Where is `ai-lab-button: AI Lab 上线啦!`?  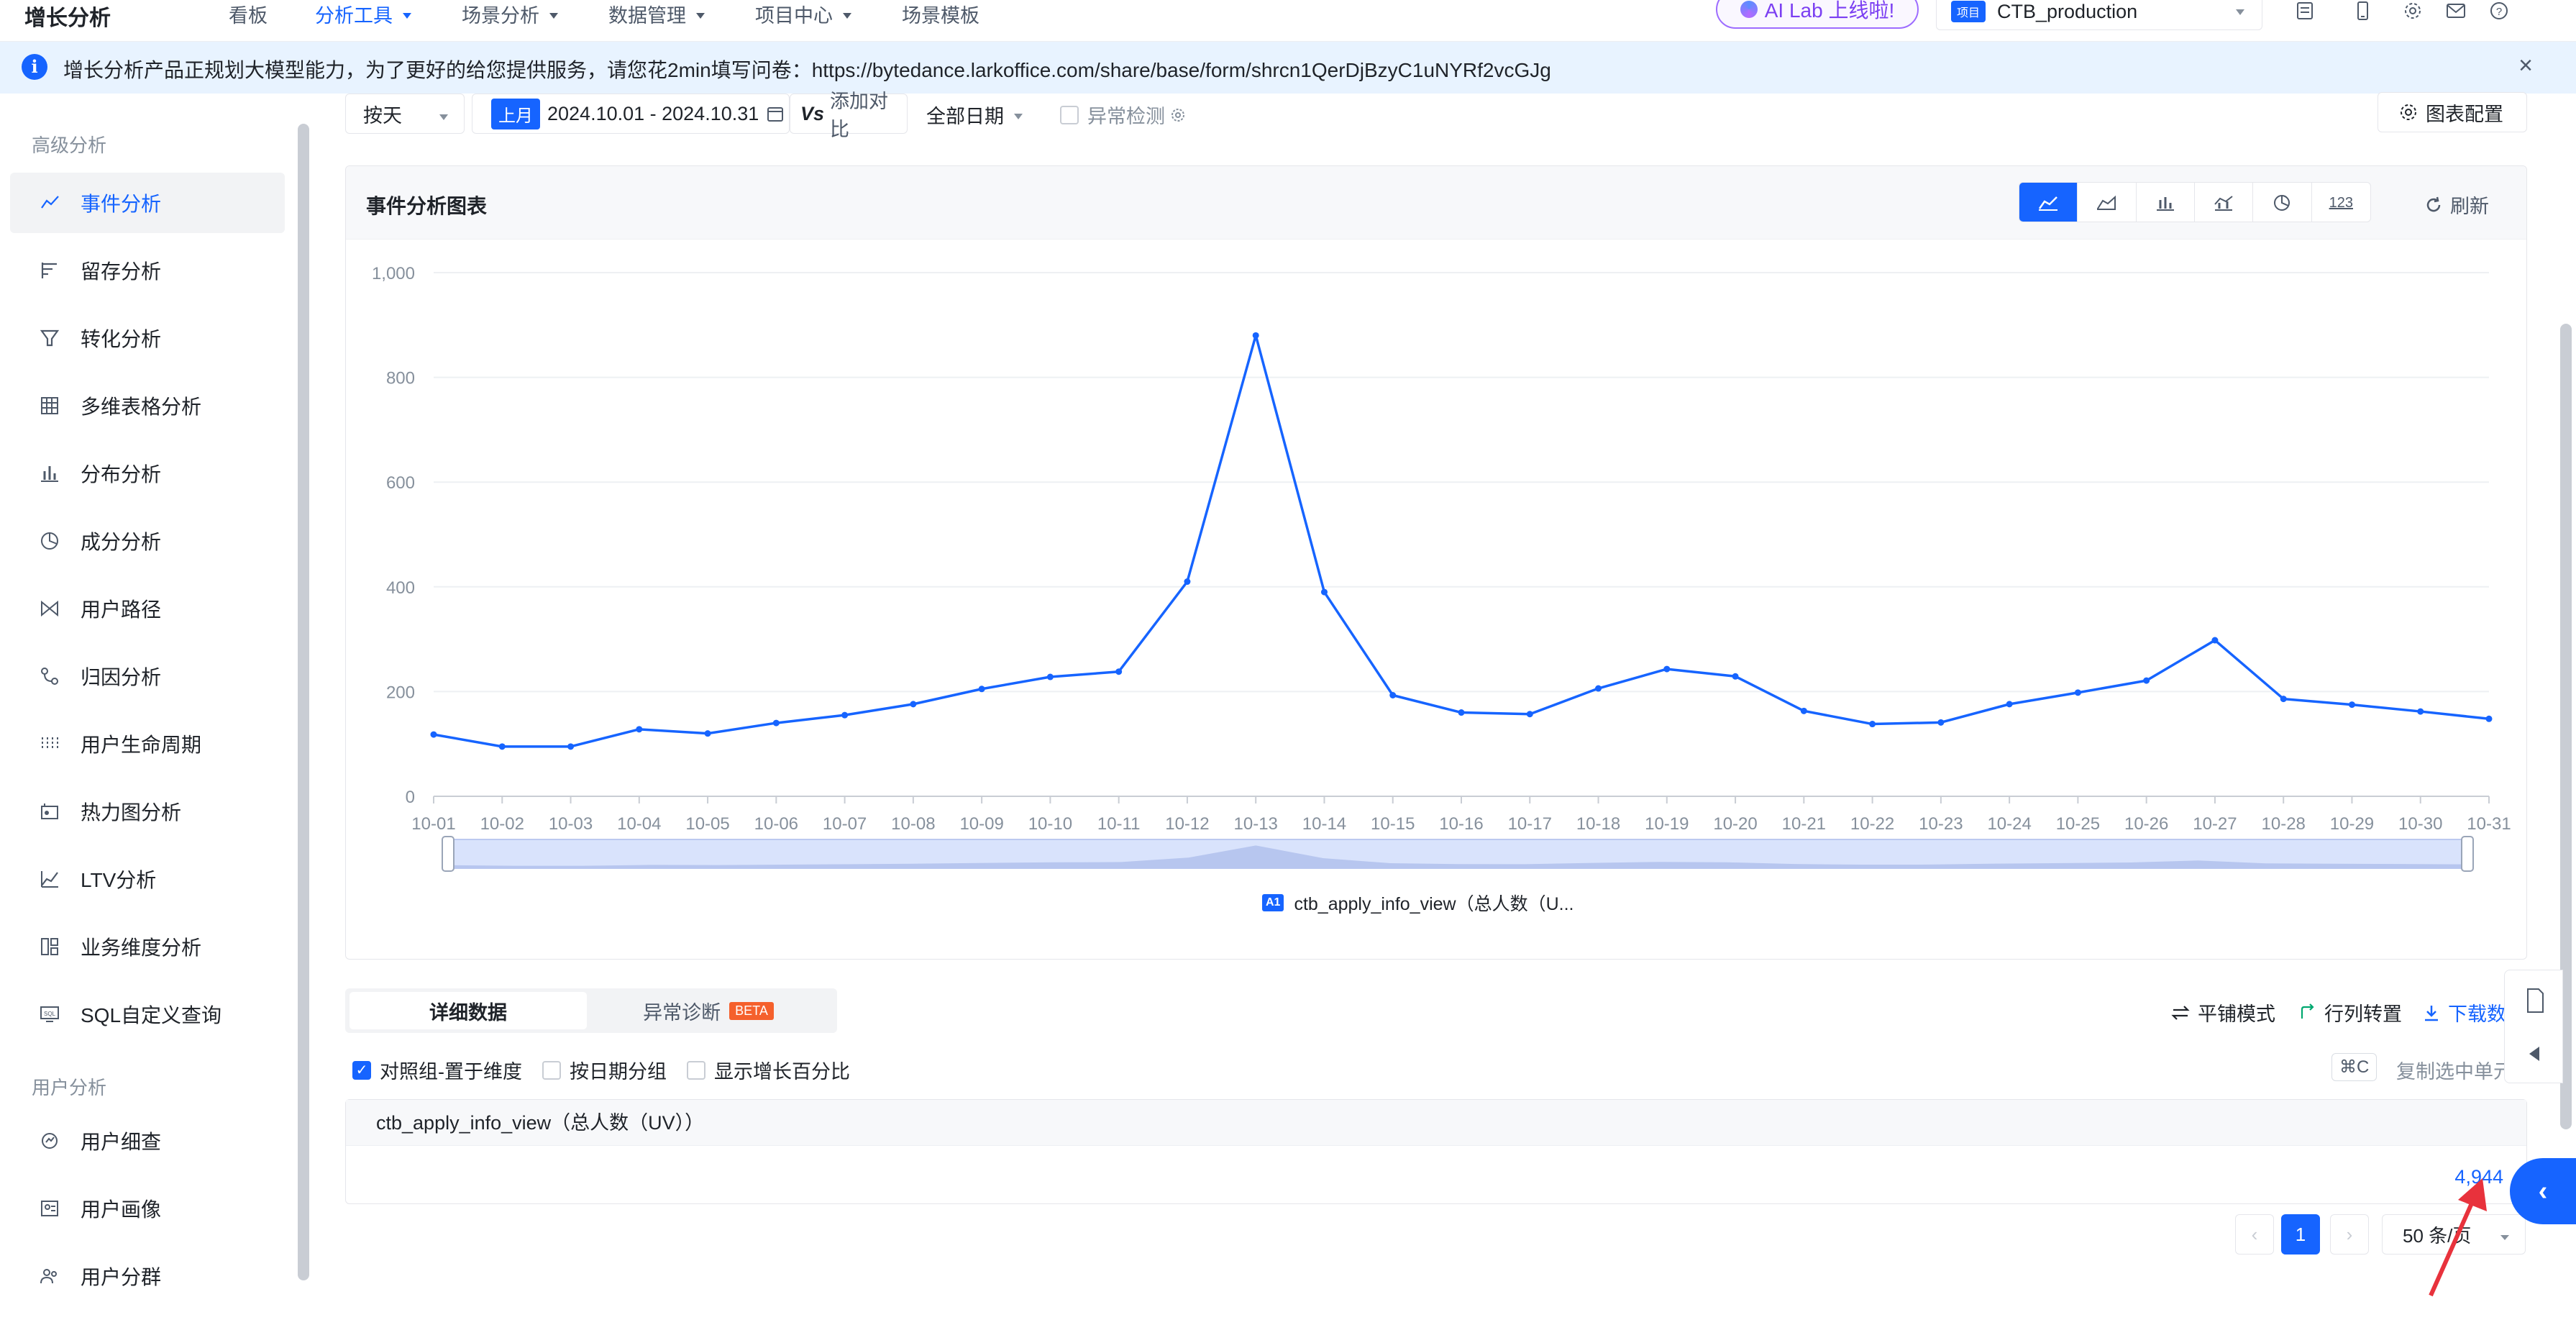 ai-lab-button: AI Lab 上线啦! is located at coordinates (1817, 14).